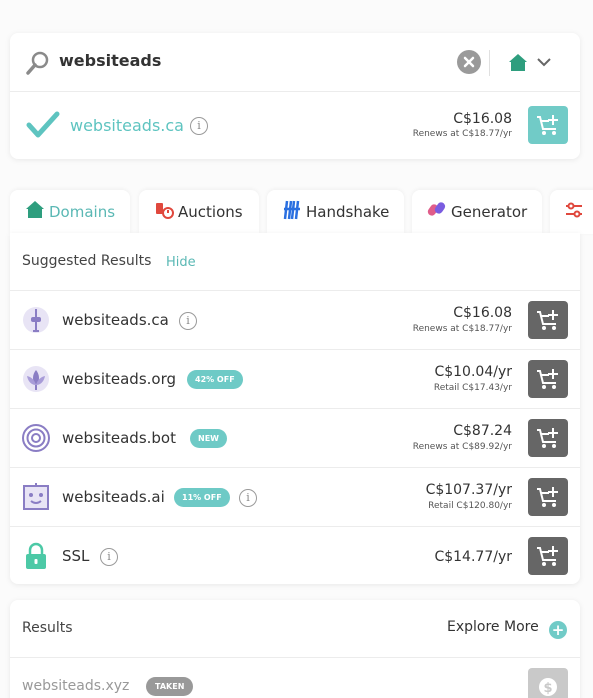 The height and width of the screenshot is (698, 593). I want to click on search-input: websiteads, so click(110, 60).